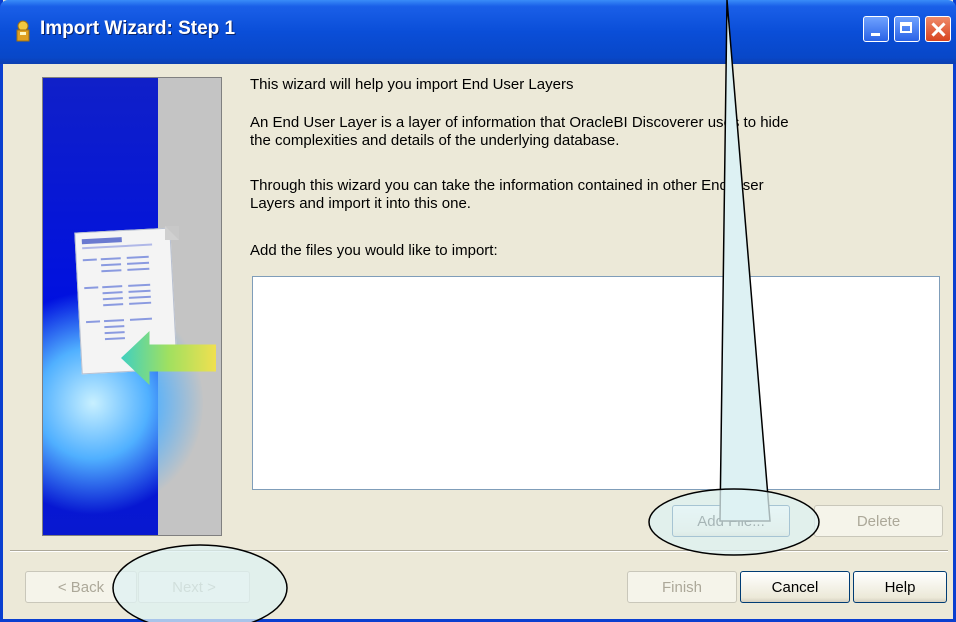 This screenshot has width=956, height=622. What do you see at coordinates (900, 587) in the screenshot?
I see `help-button: Help` at bounding box center [900, 587].